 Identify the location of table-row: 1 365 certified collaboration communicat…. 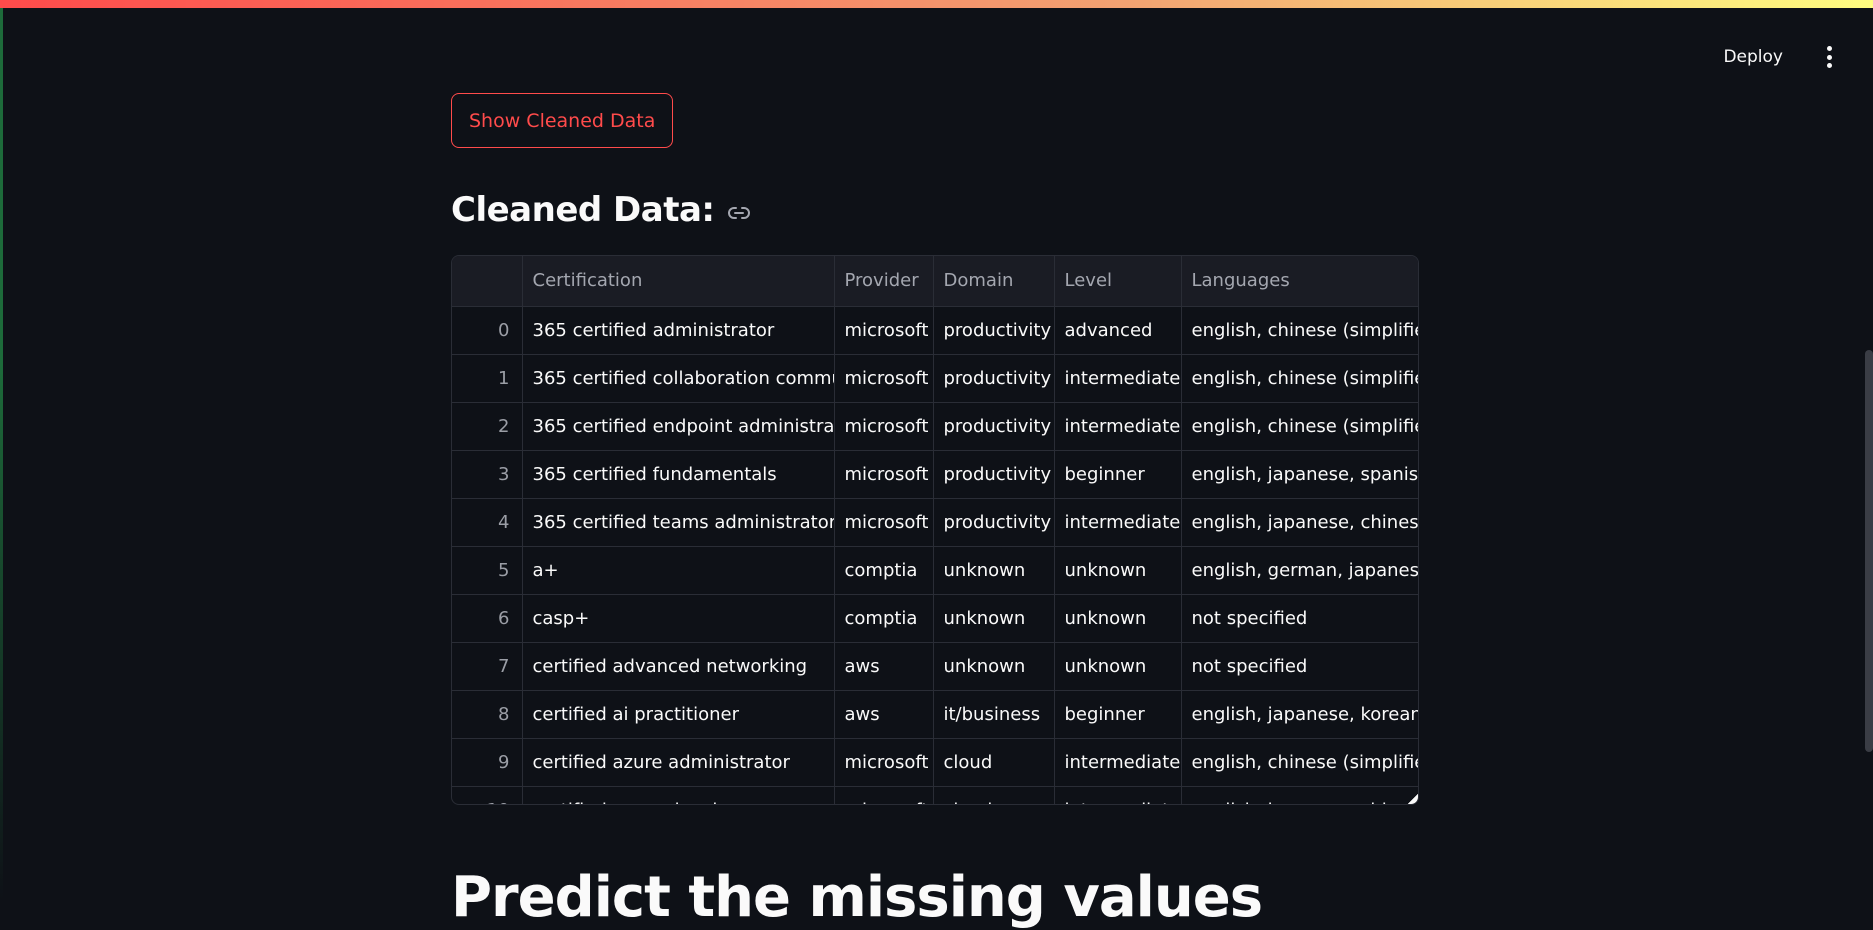
(935, 378).